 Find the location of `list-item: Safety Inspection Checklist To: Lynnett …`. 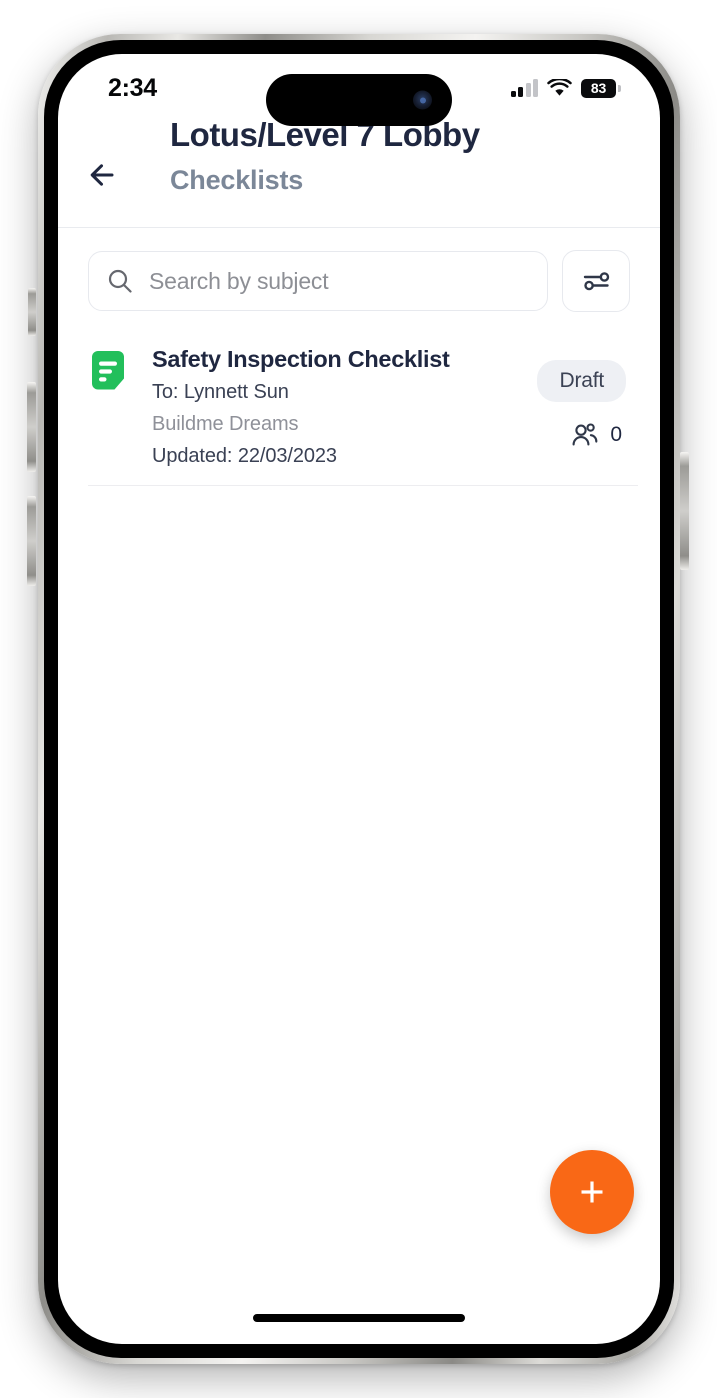

list-item: Safety Inspection Checklist To: Lynnett … is located at coordinates (359, 407).